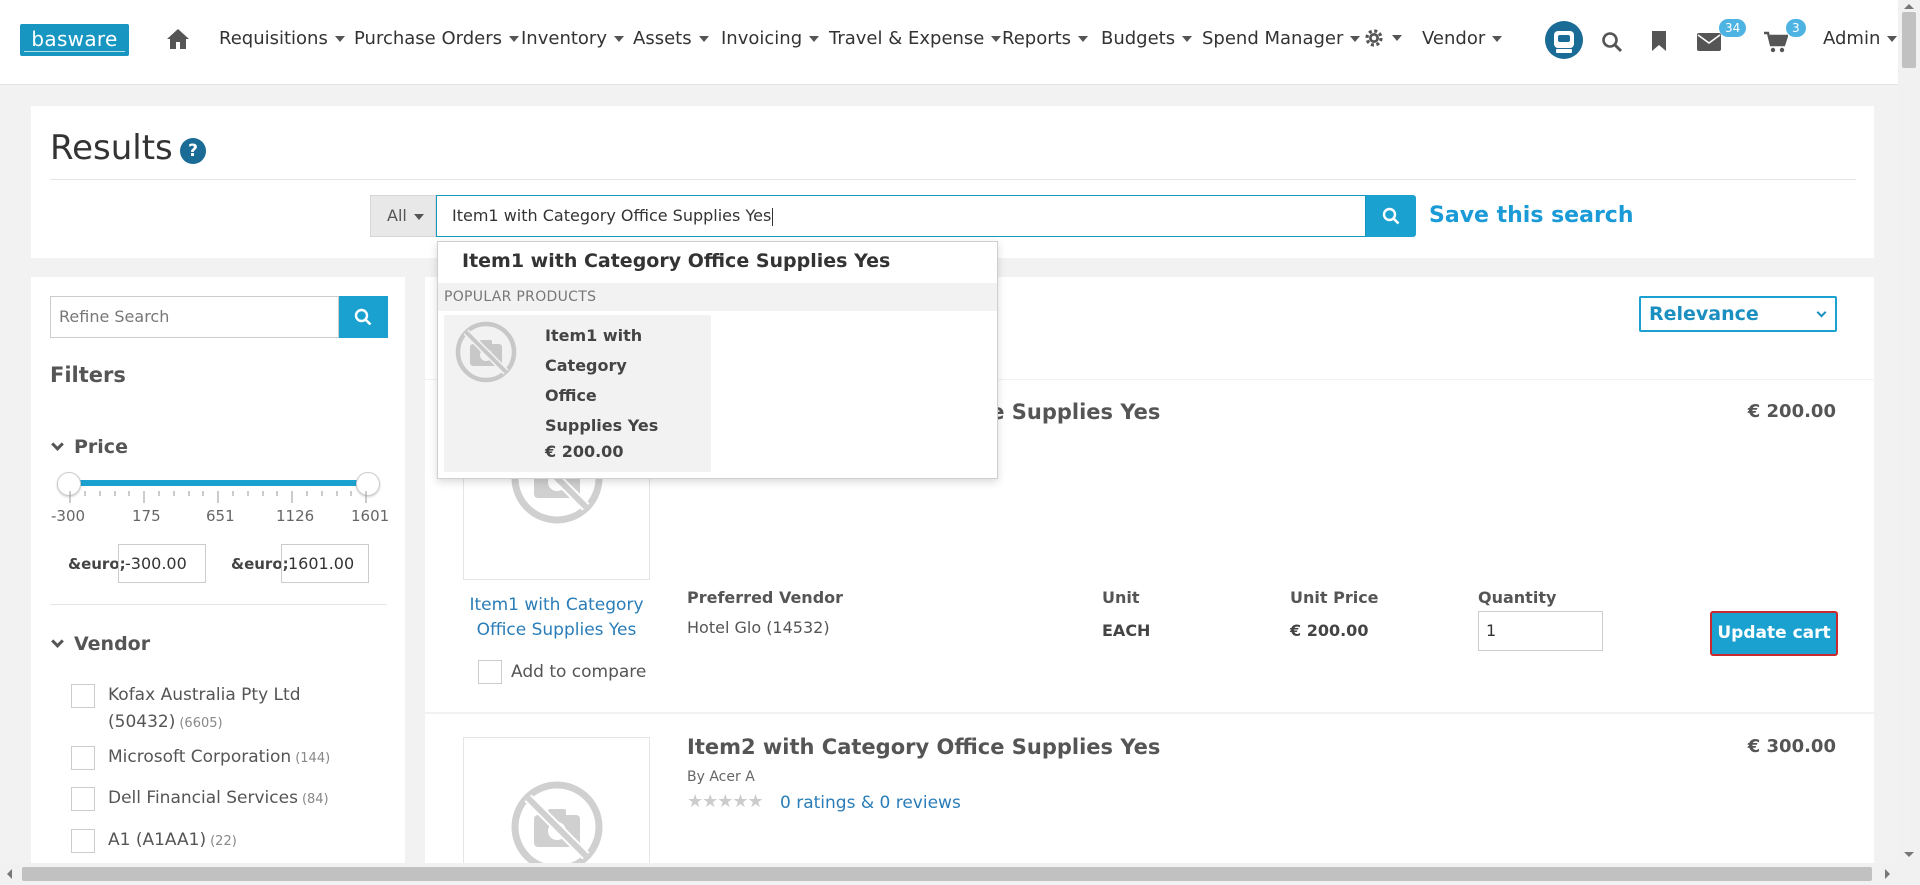  Describe the element at coordinates (1709, 42) in the screenshot. I see `envelope-icon` at that location.